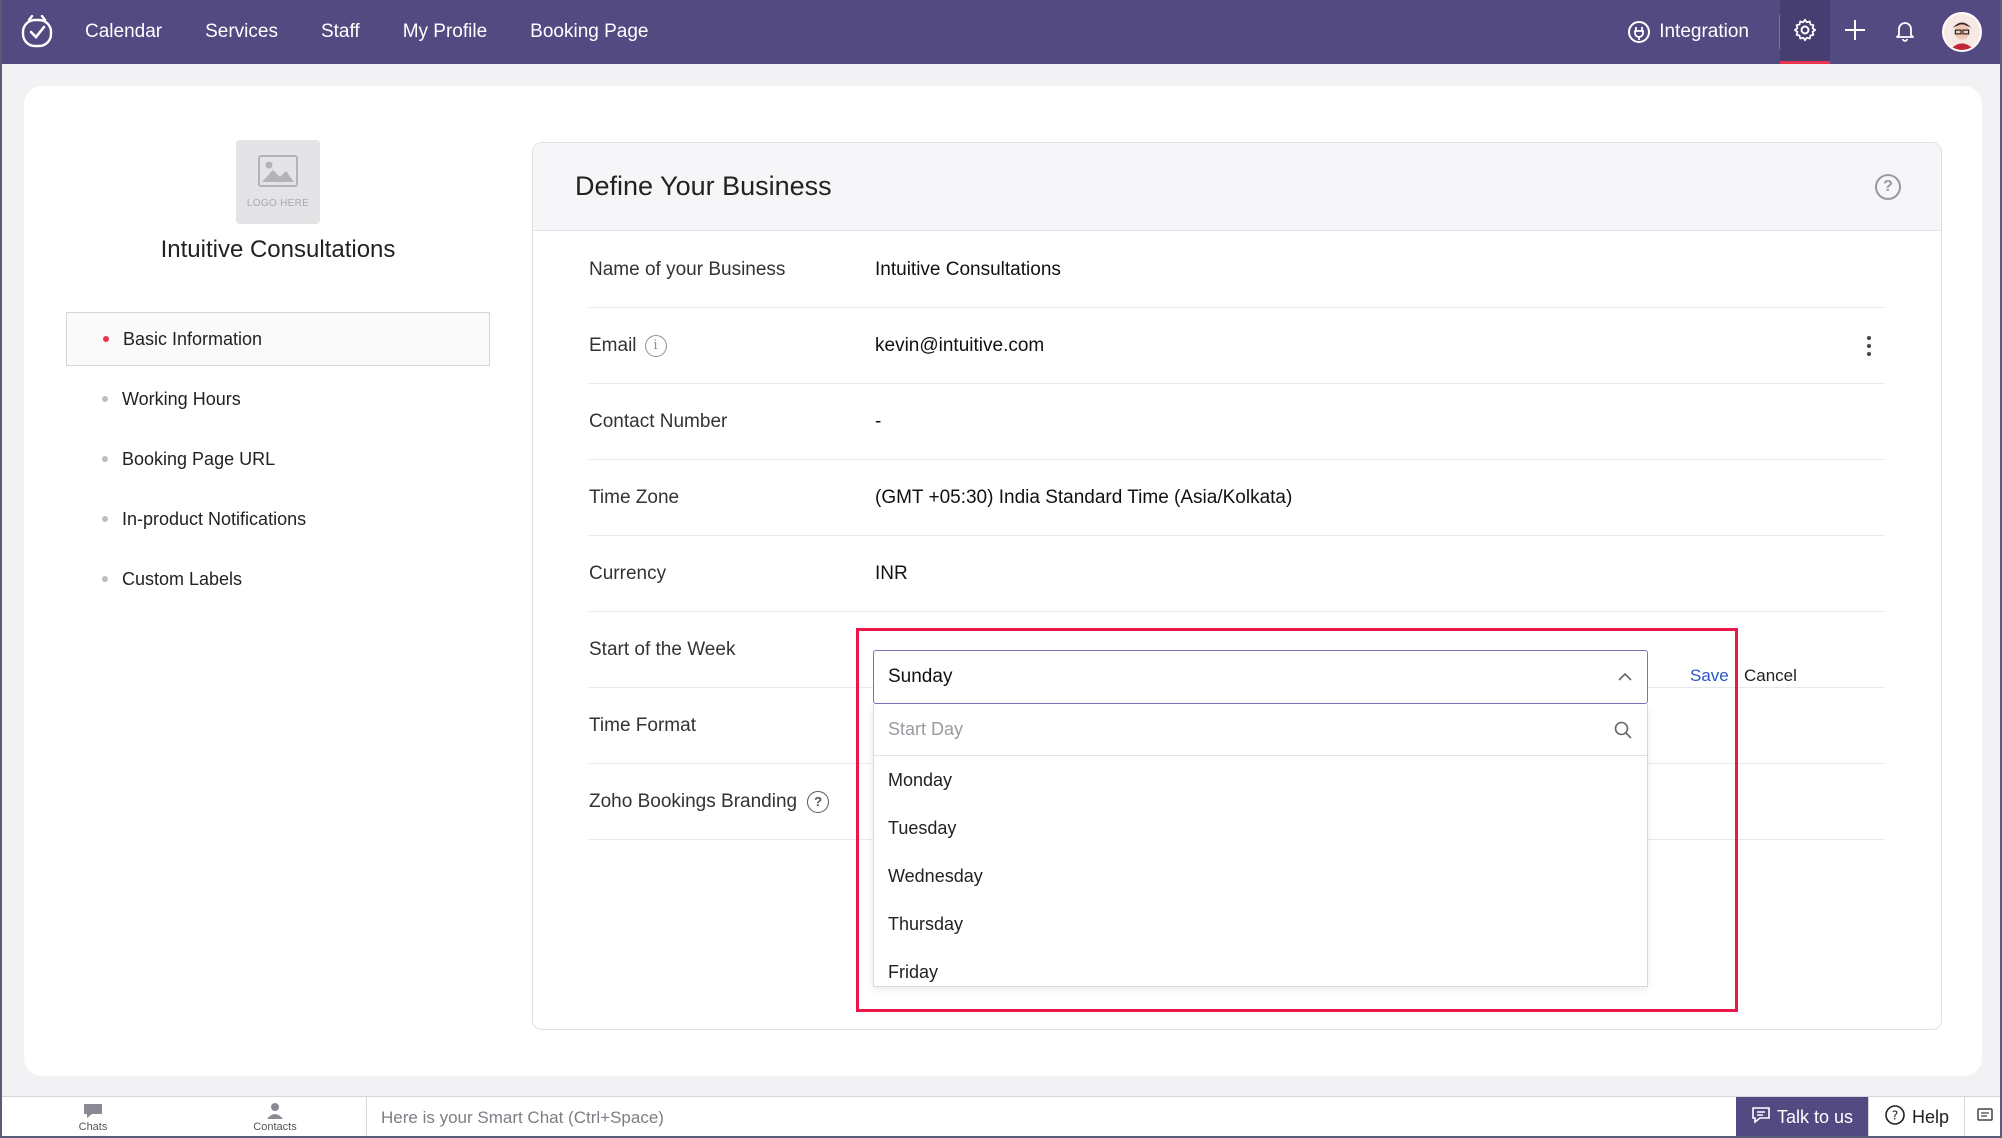 The width and height of the screenshot is (2002, 1138). Describe the element at coordinates (214, 518) in the screenshot. I see `sidebar-item-label: In-product Notifications` at that location.